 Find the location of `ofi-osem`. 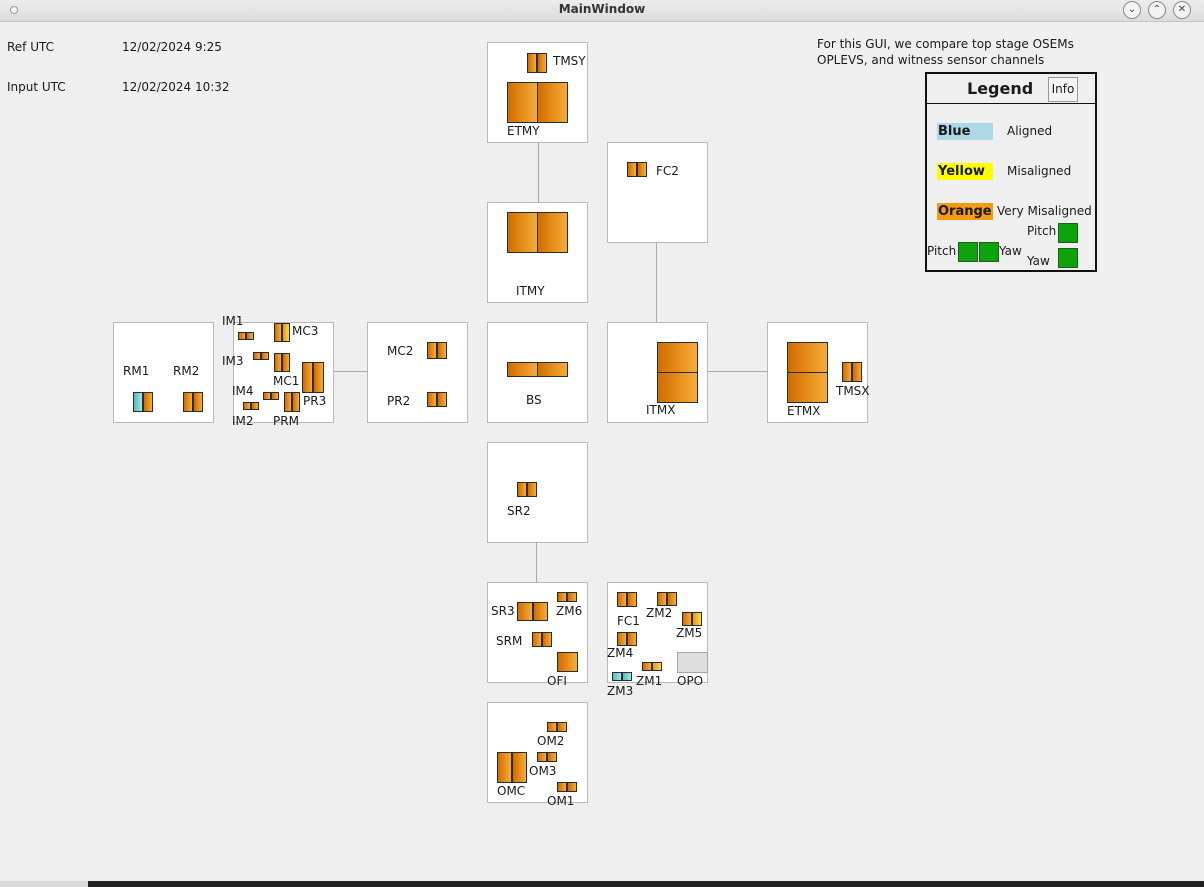

ofi-osem is located at coordinates (567, 662).